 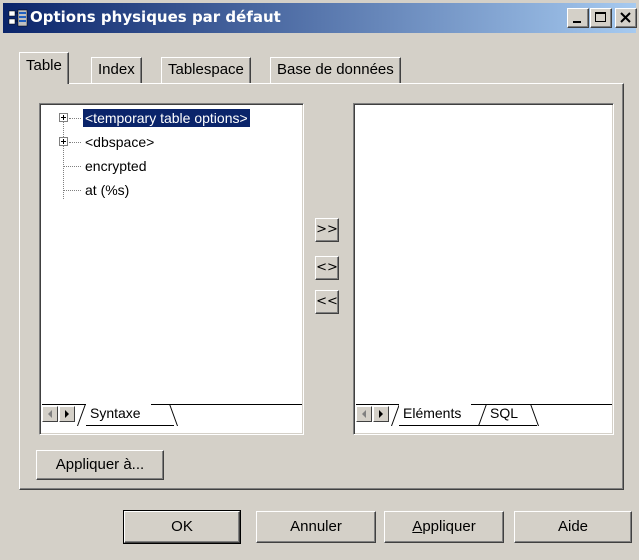 I want to click on maximize-button, so click(x=601, y=18).